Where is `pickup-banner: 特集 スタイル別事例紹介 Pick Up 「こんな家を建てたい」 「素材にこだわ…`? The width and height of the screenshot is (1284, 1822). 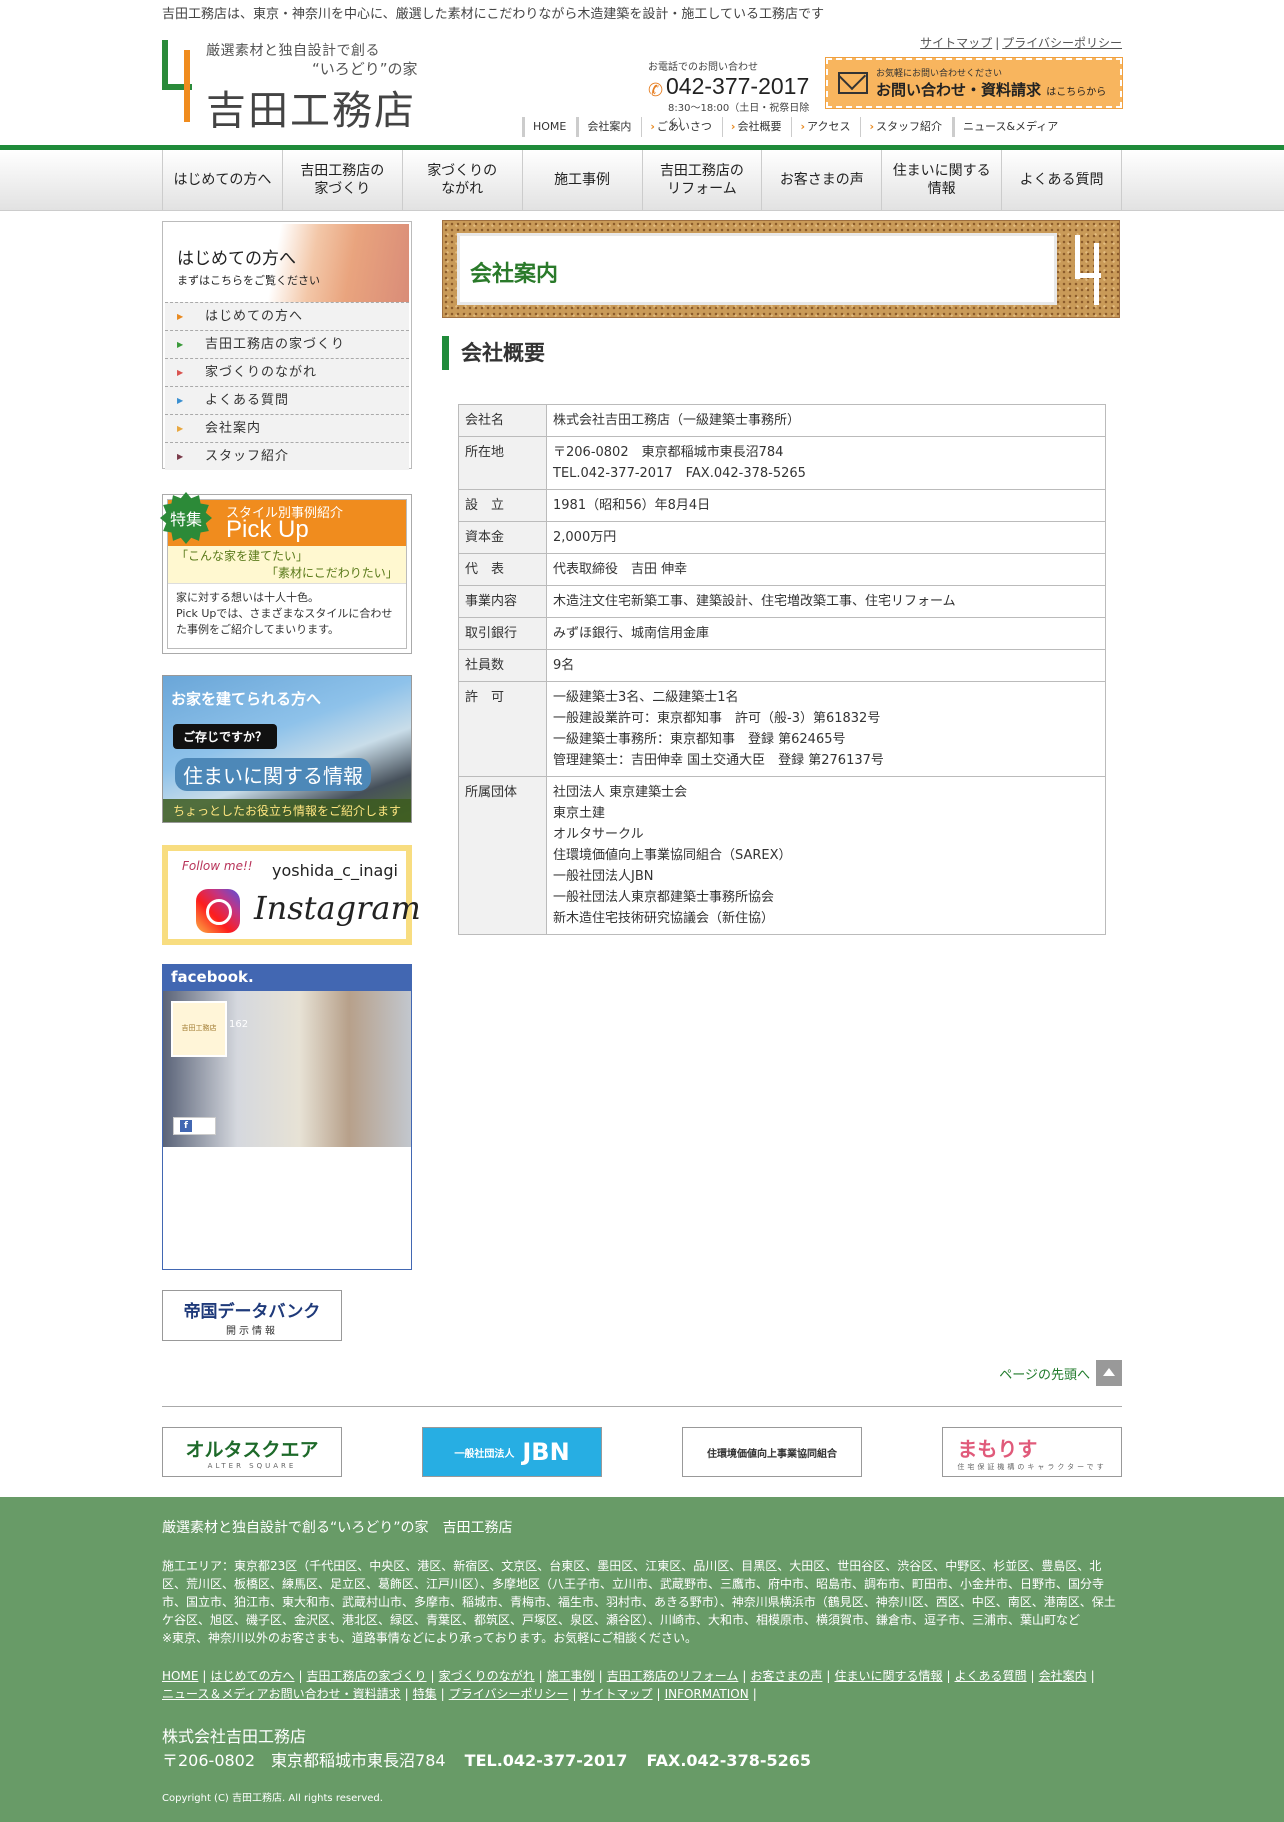
pickup-banner: 特集 スタイル別事例紹介 Pick Up 「こんな家を建てたい」 「素材にこだわ… is located at coordinates (286, 573).